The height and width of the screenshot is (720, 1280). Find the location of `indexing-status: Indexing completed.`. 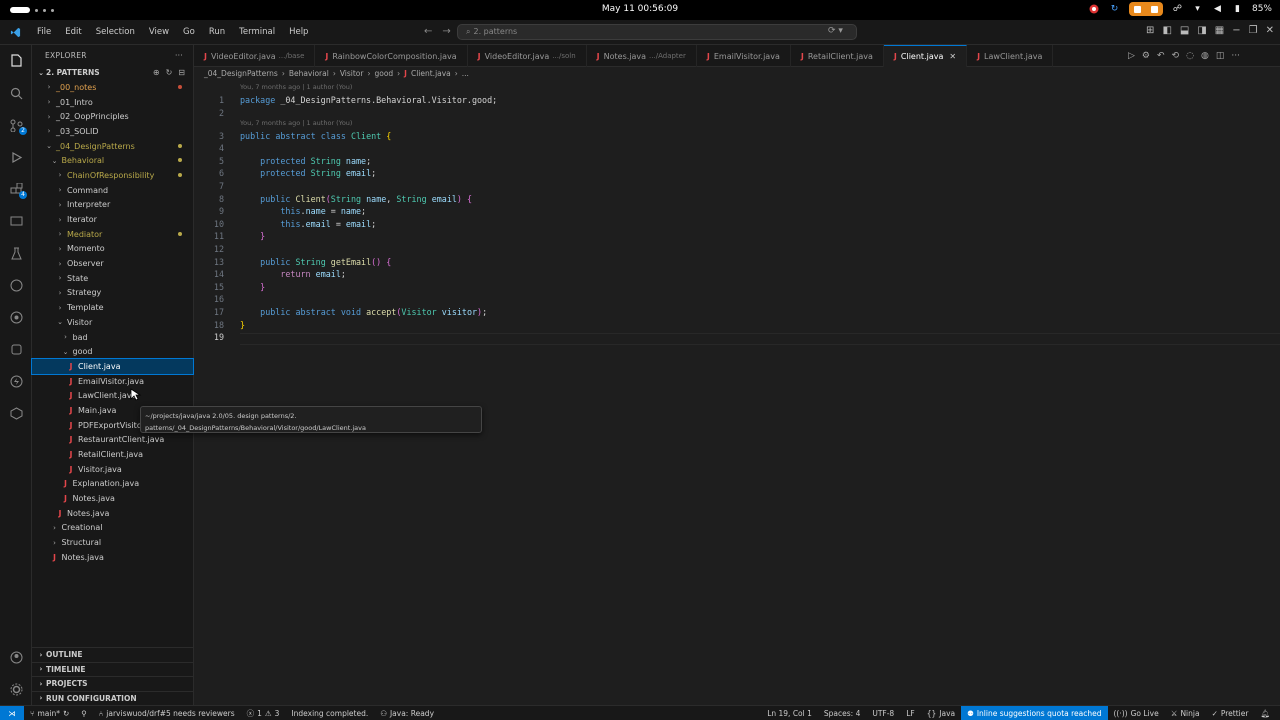

indexing-status: Indexing completed. is located at coordinates (329, 713).